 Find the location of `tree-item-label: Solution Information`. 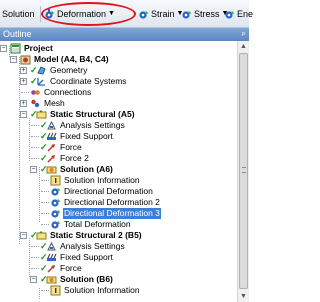

tree-item-label: Solution Information is located at coordinates (102, 180).